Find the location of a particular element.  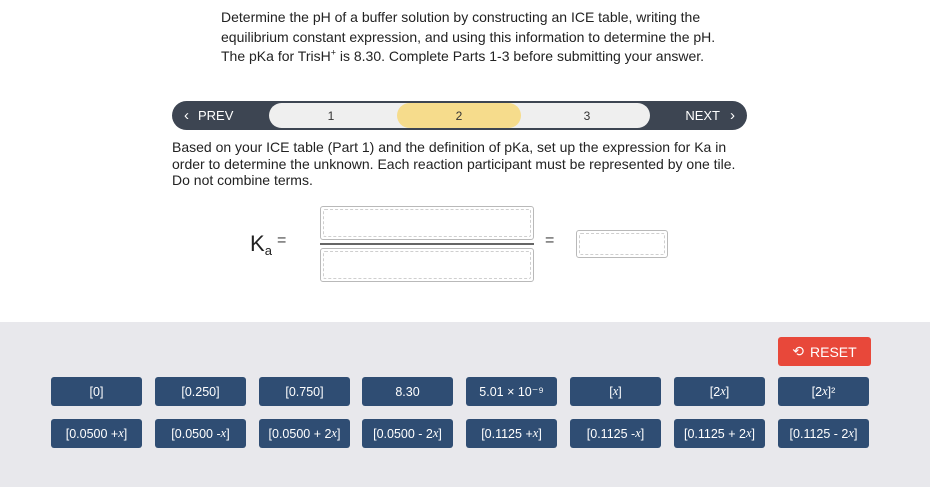

tile: [x] is located at coordinates (615, 391).